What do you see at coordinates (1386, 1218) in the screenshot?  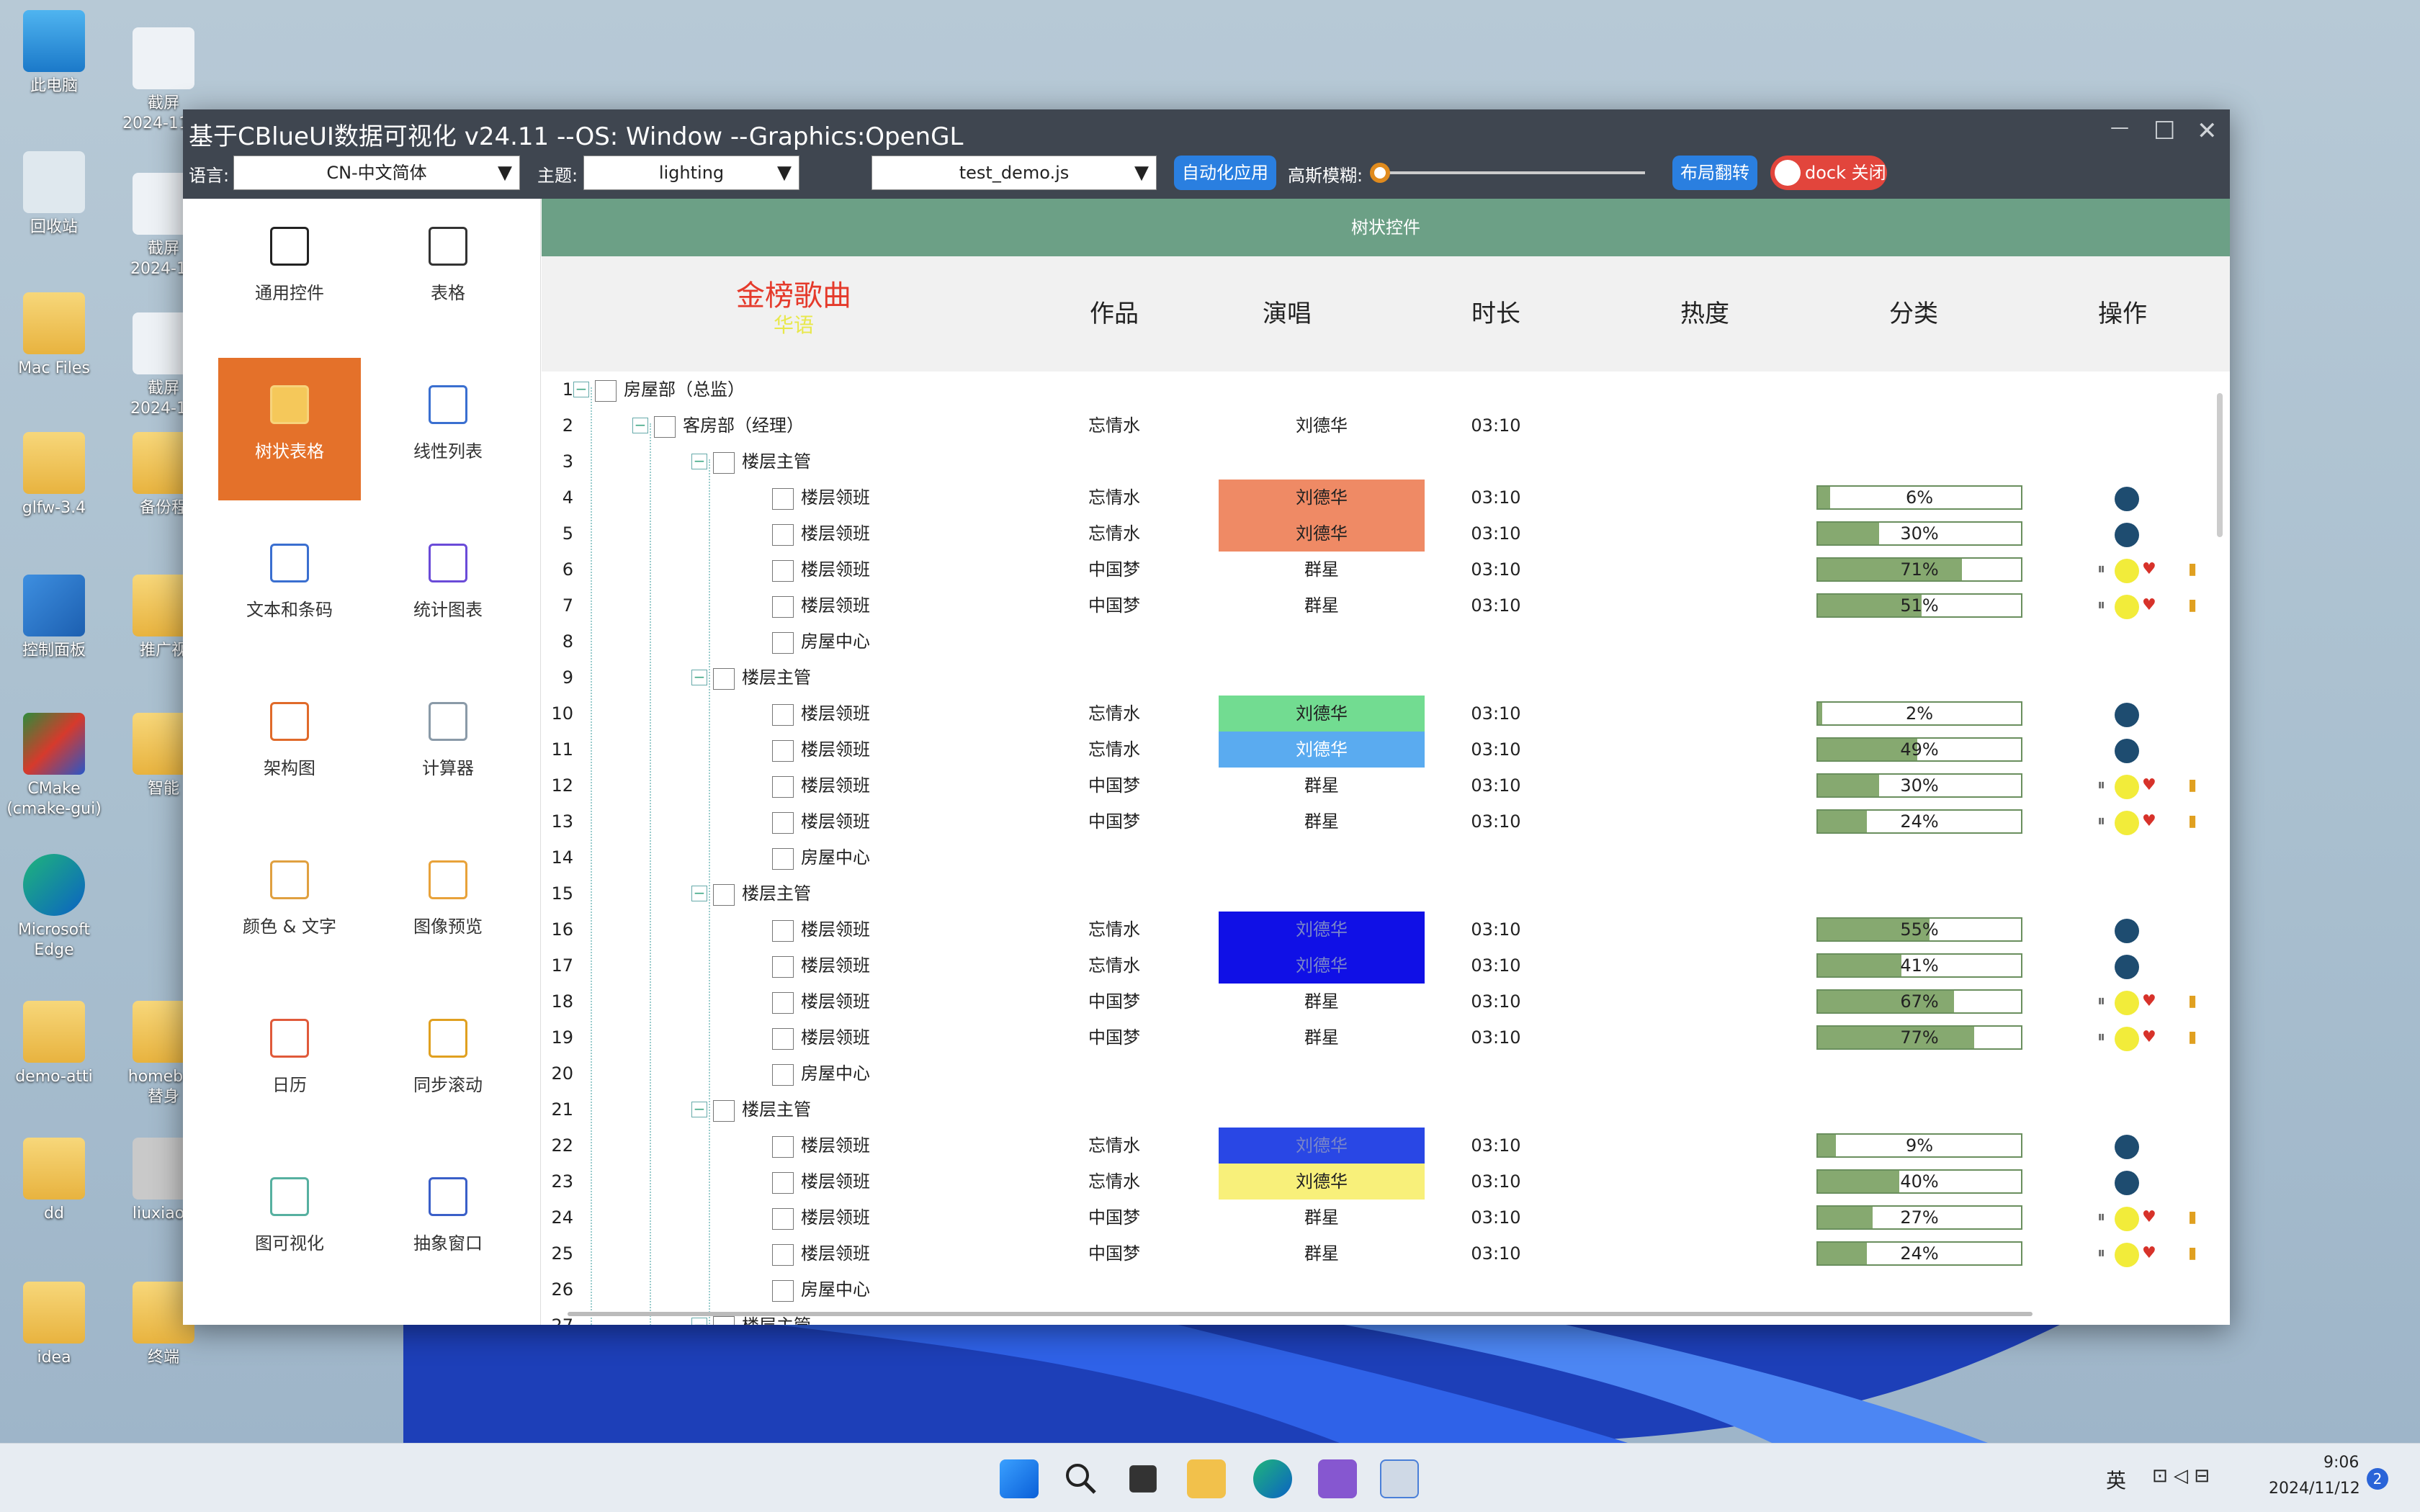 I see `table-row: 24 楼层领班 中国梦 群星 03:10 27% ⏸ ♥ ▮` at bounding box center [1386, 1218].